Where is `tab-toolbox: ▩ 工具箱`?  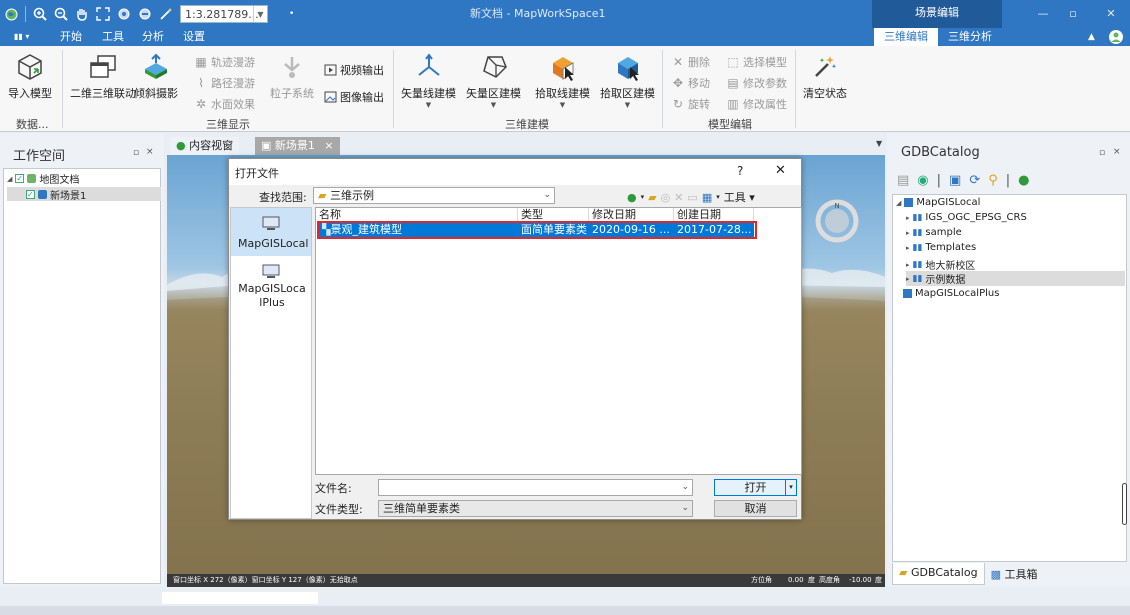 tab-toolbox: ▩ 工具箱 is located at coordinates (1014, 574).